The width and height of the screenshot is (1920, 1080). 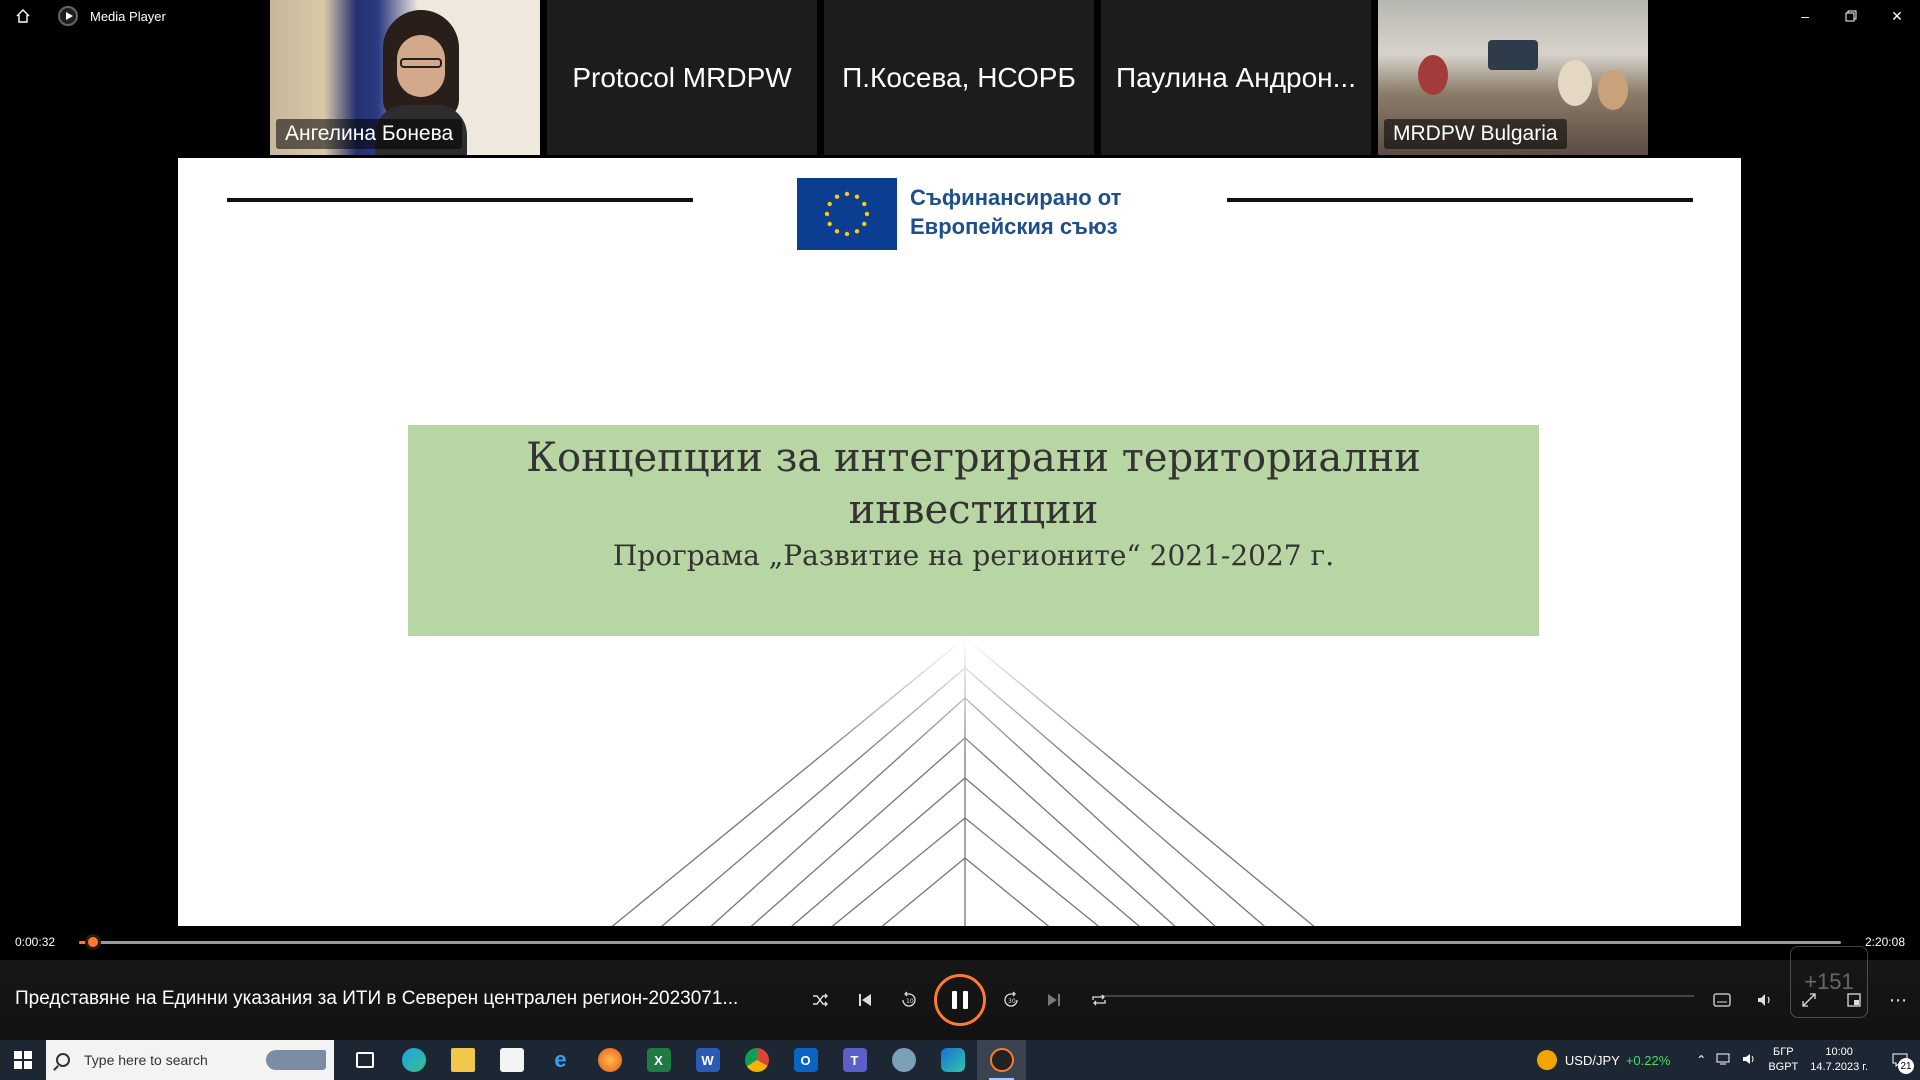 What do you see at coordinates (1722, 1000) in the screenshot?
I see `captions-icon` at bounding box center [1722, 1000].